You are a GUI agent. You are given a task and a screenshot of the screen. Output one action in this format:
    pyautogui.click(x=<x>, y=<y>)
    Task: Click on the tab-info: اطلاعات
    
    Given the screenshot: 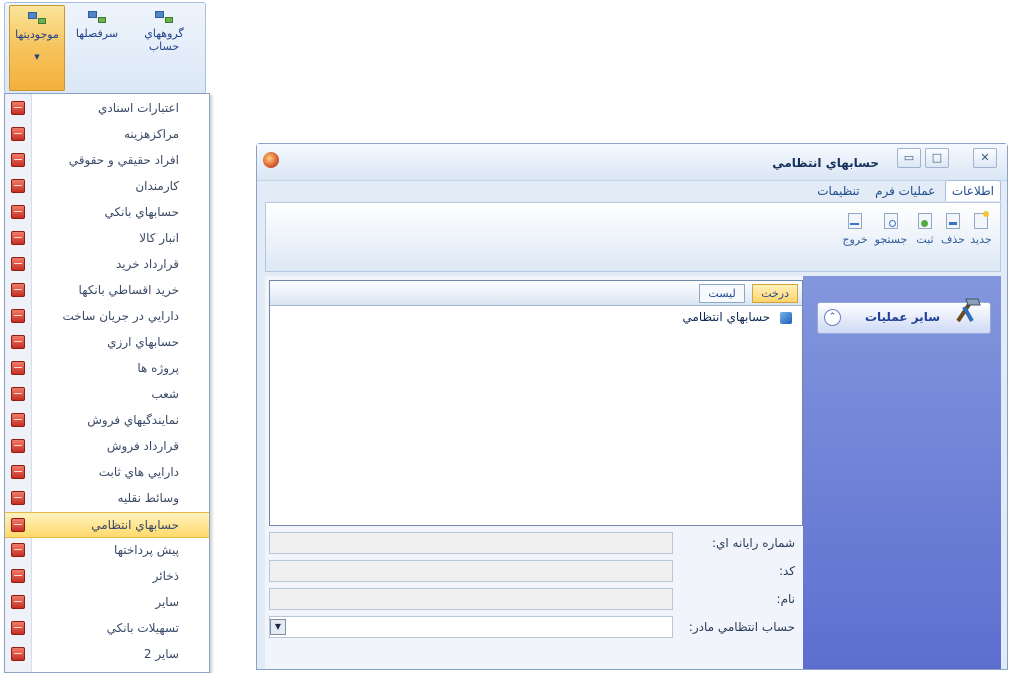 What is the action you would take?
    pyautogui.click(x=972, y=190)
    